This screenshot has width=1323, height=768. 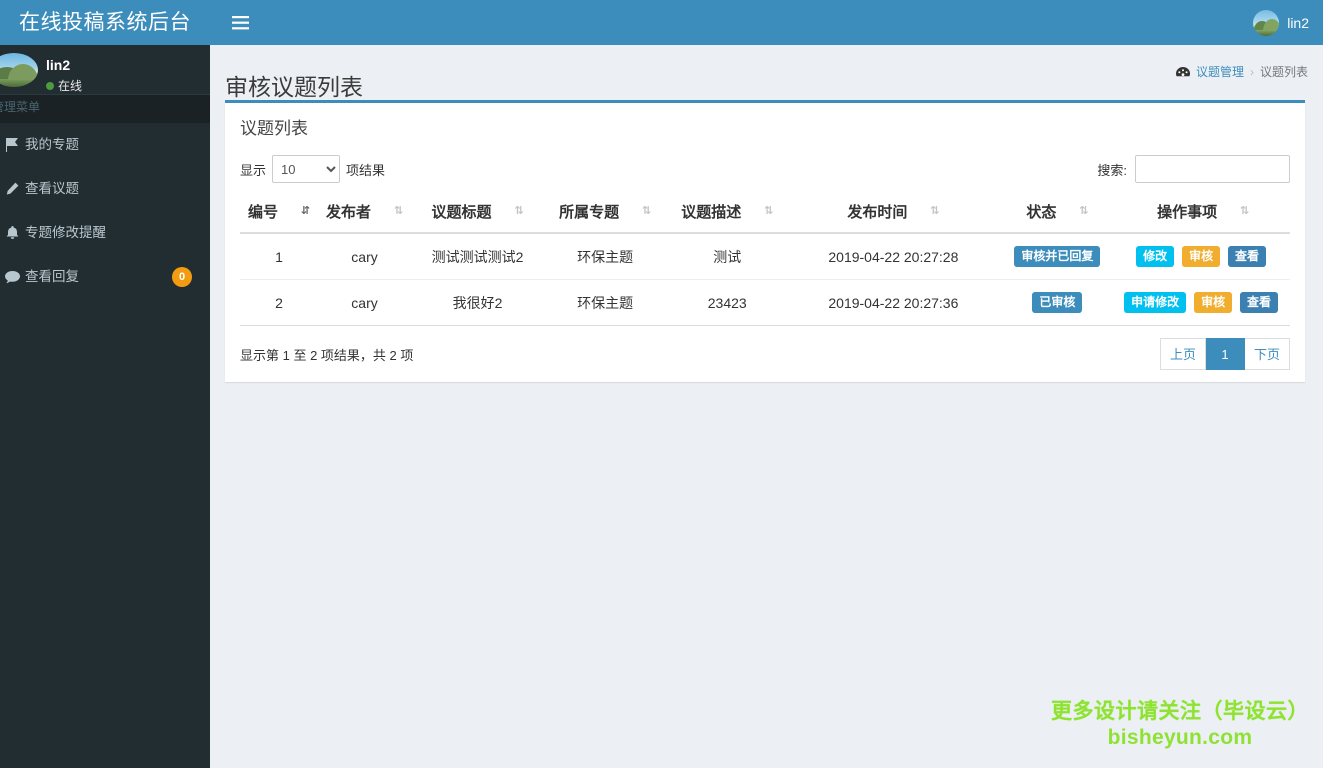 I want to click on cell-id: 1, so click(x=279, y=256).